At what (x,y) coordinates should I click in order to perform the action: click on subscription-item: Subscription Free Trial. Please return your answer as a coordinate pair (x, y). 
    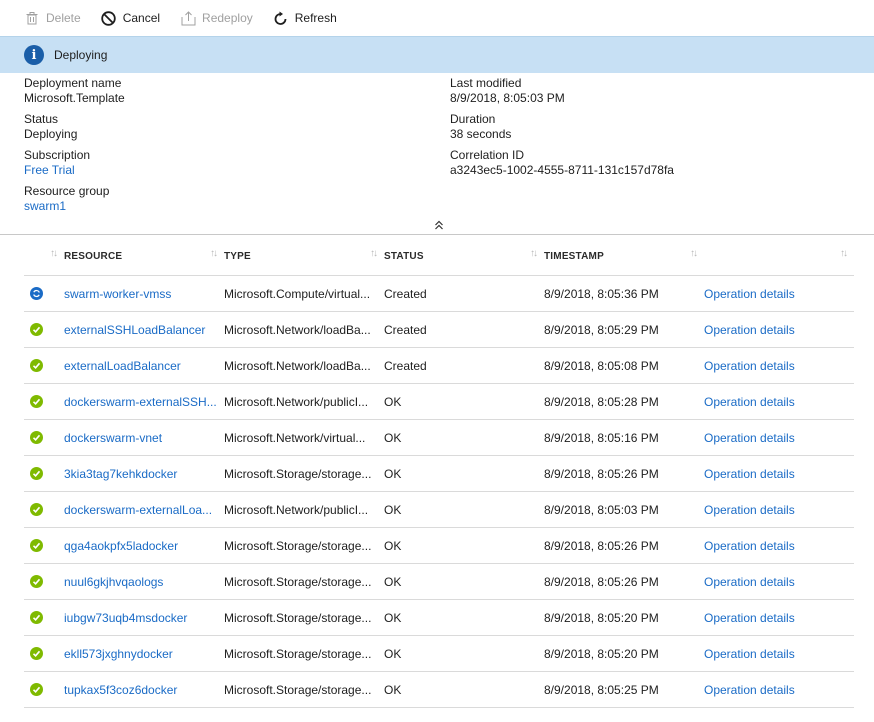
    Looking at the image, I should click on (74, 166).